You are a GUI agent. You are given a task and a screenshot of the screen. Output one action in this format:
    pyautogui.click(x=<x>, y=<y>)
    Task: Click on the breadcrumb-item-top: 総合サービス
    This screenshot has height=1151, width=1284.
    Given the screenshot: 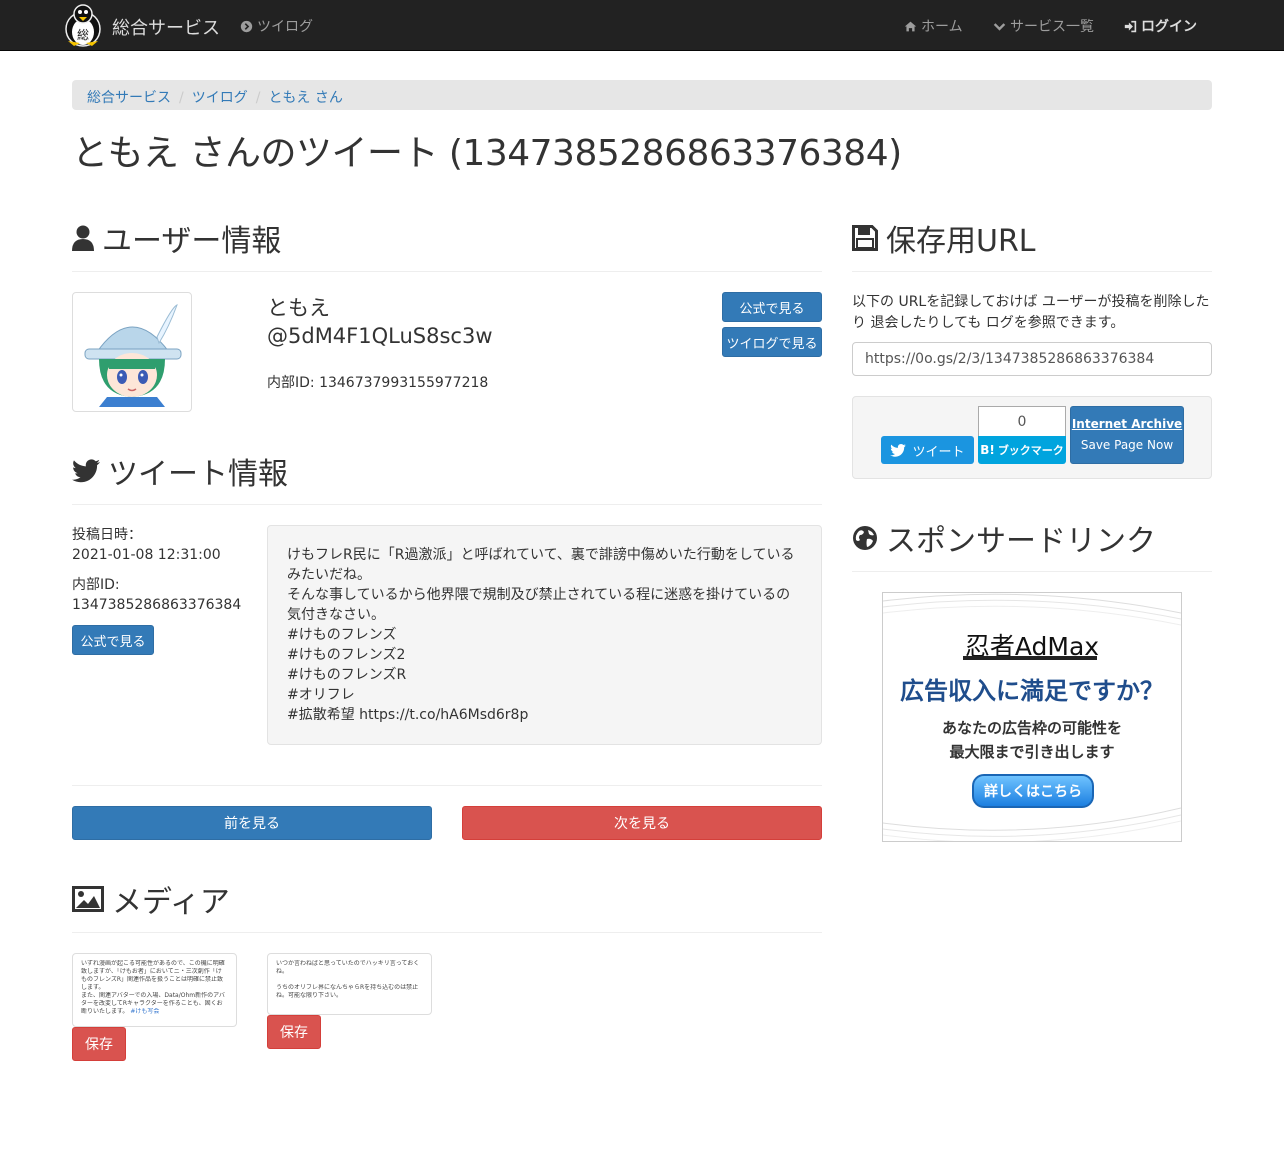 What is the action you would take?
    pyautogui.click(x=129, y=98)
    